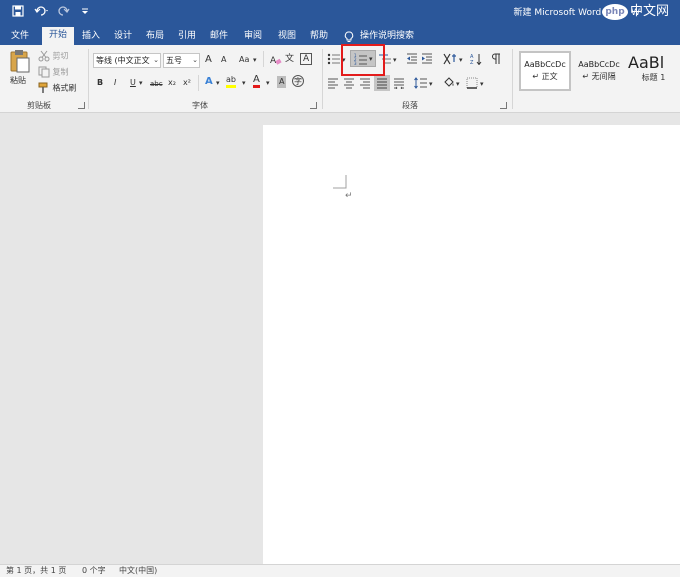 The height and width of the screenshot is (577, 680). I want to click on superscript-button: x², so click(187, 83).